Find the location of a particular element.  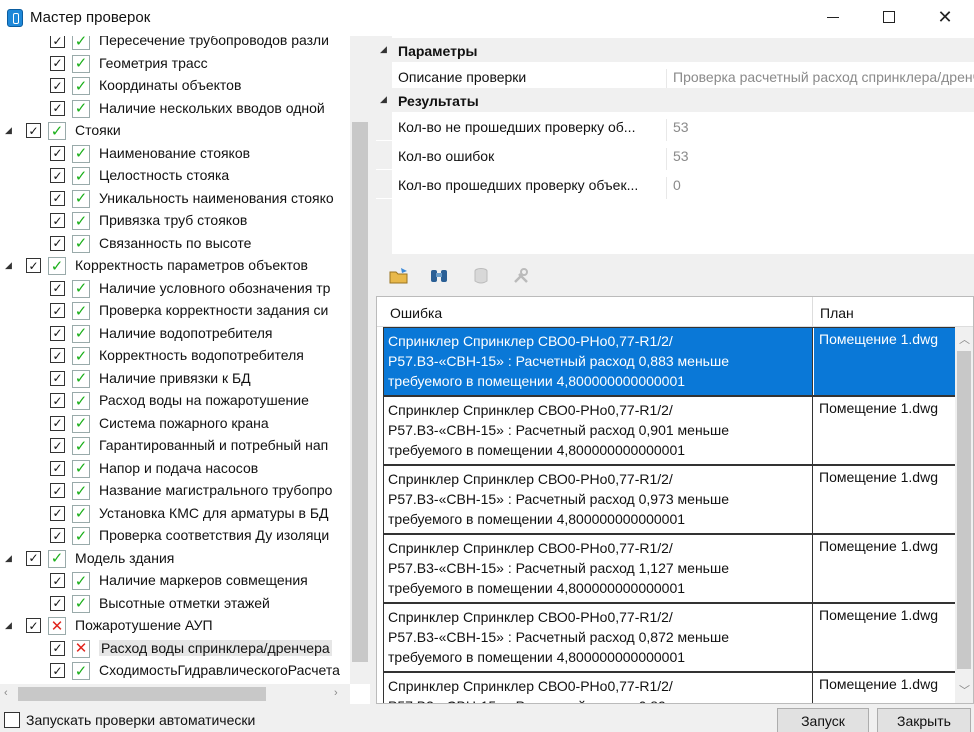

tree-item: ✓ ✓ Расход воды на пожаротушение is located at coordinates (175, 401).